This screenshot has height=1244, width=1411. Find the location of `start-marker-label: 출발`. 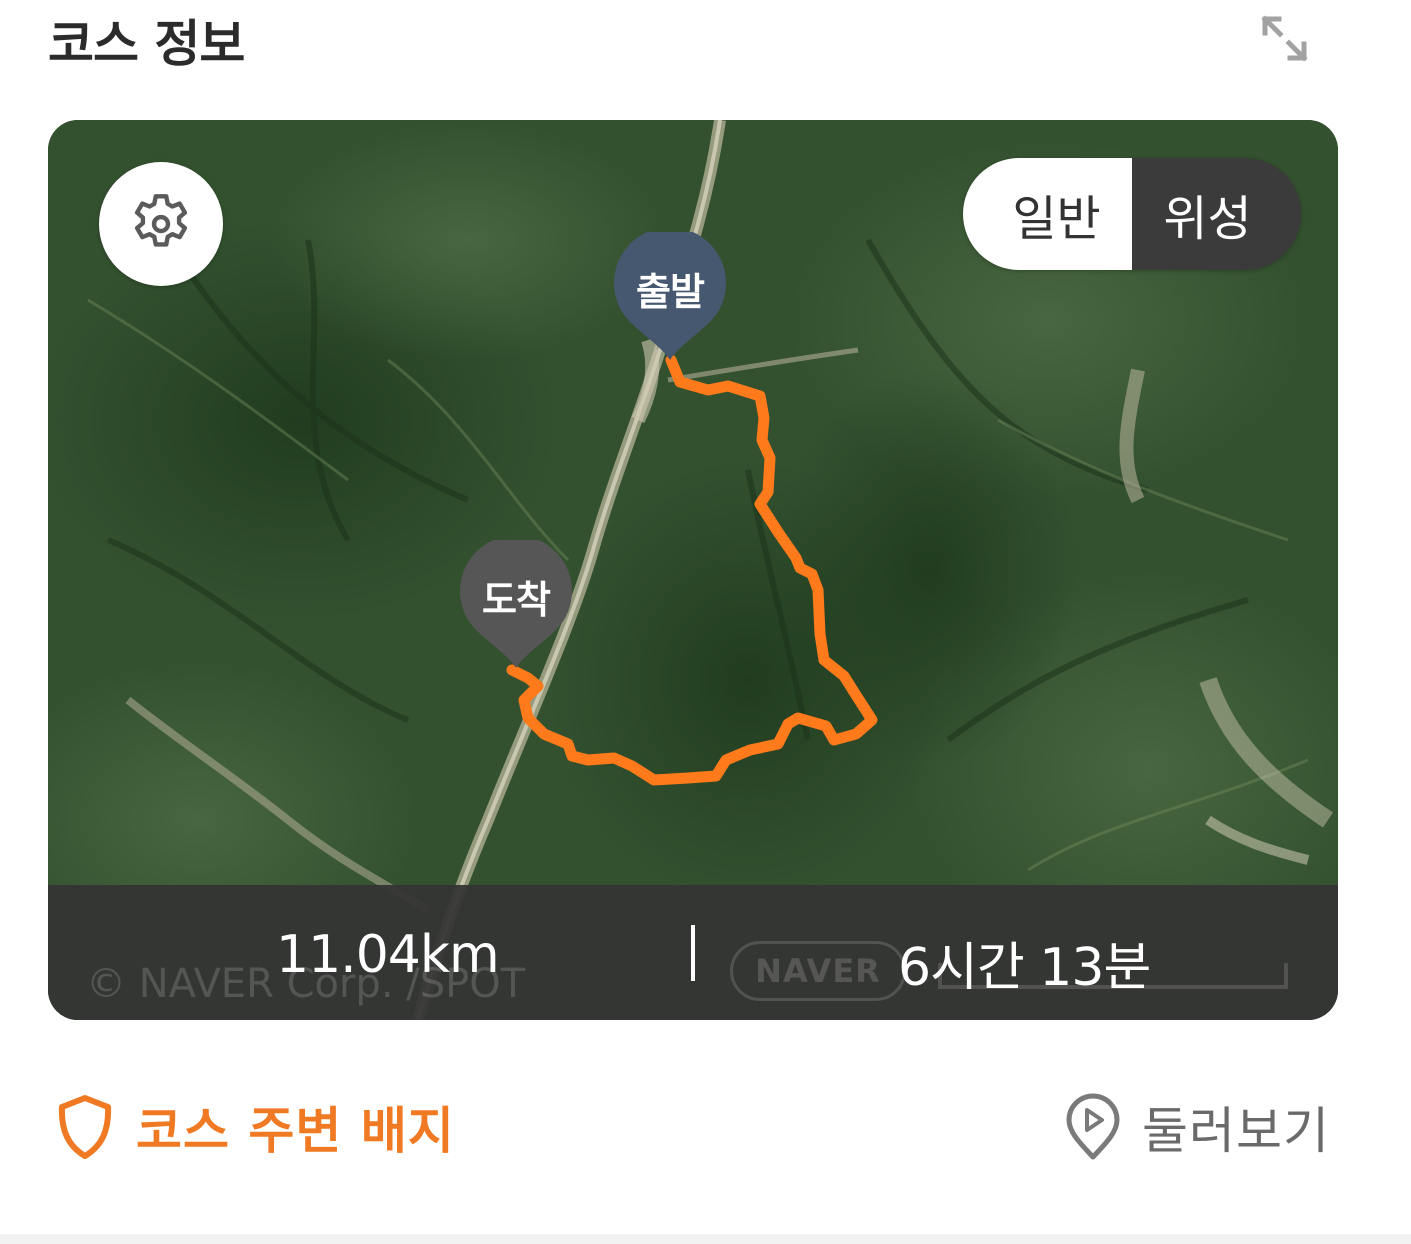

start-marker-label: 출발 is located at coordinates (670, 291).